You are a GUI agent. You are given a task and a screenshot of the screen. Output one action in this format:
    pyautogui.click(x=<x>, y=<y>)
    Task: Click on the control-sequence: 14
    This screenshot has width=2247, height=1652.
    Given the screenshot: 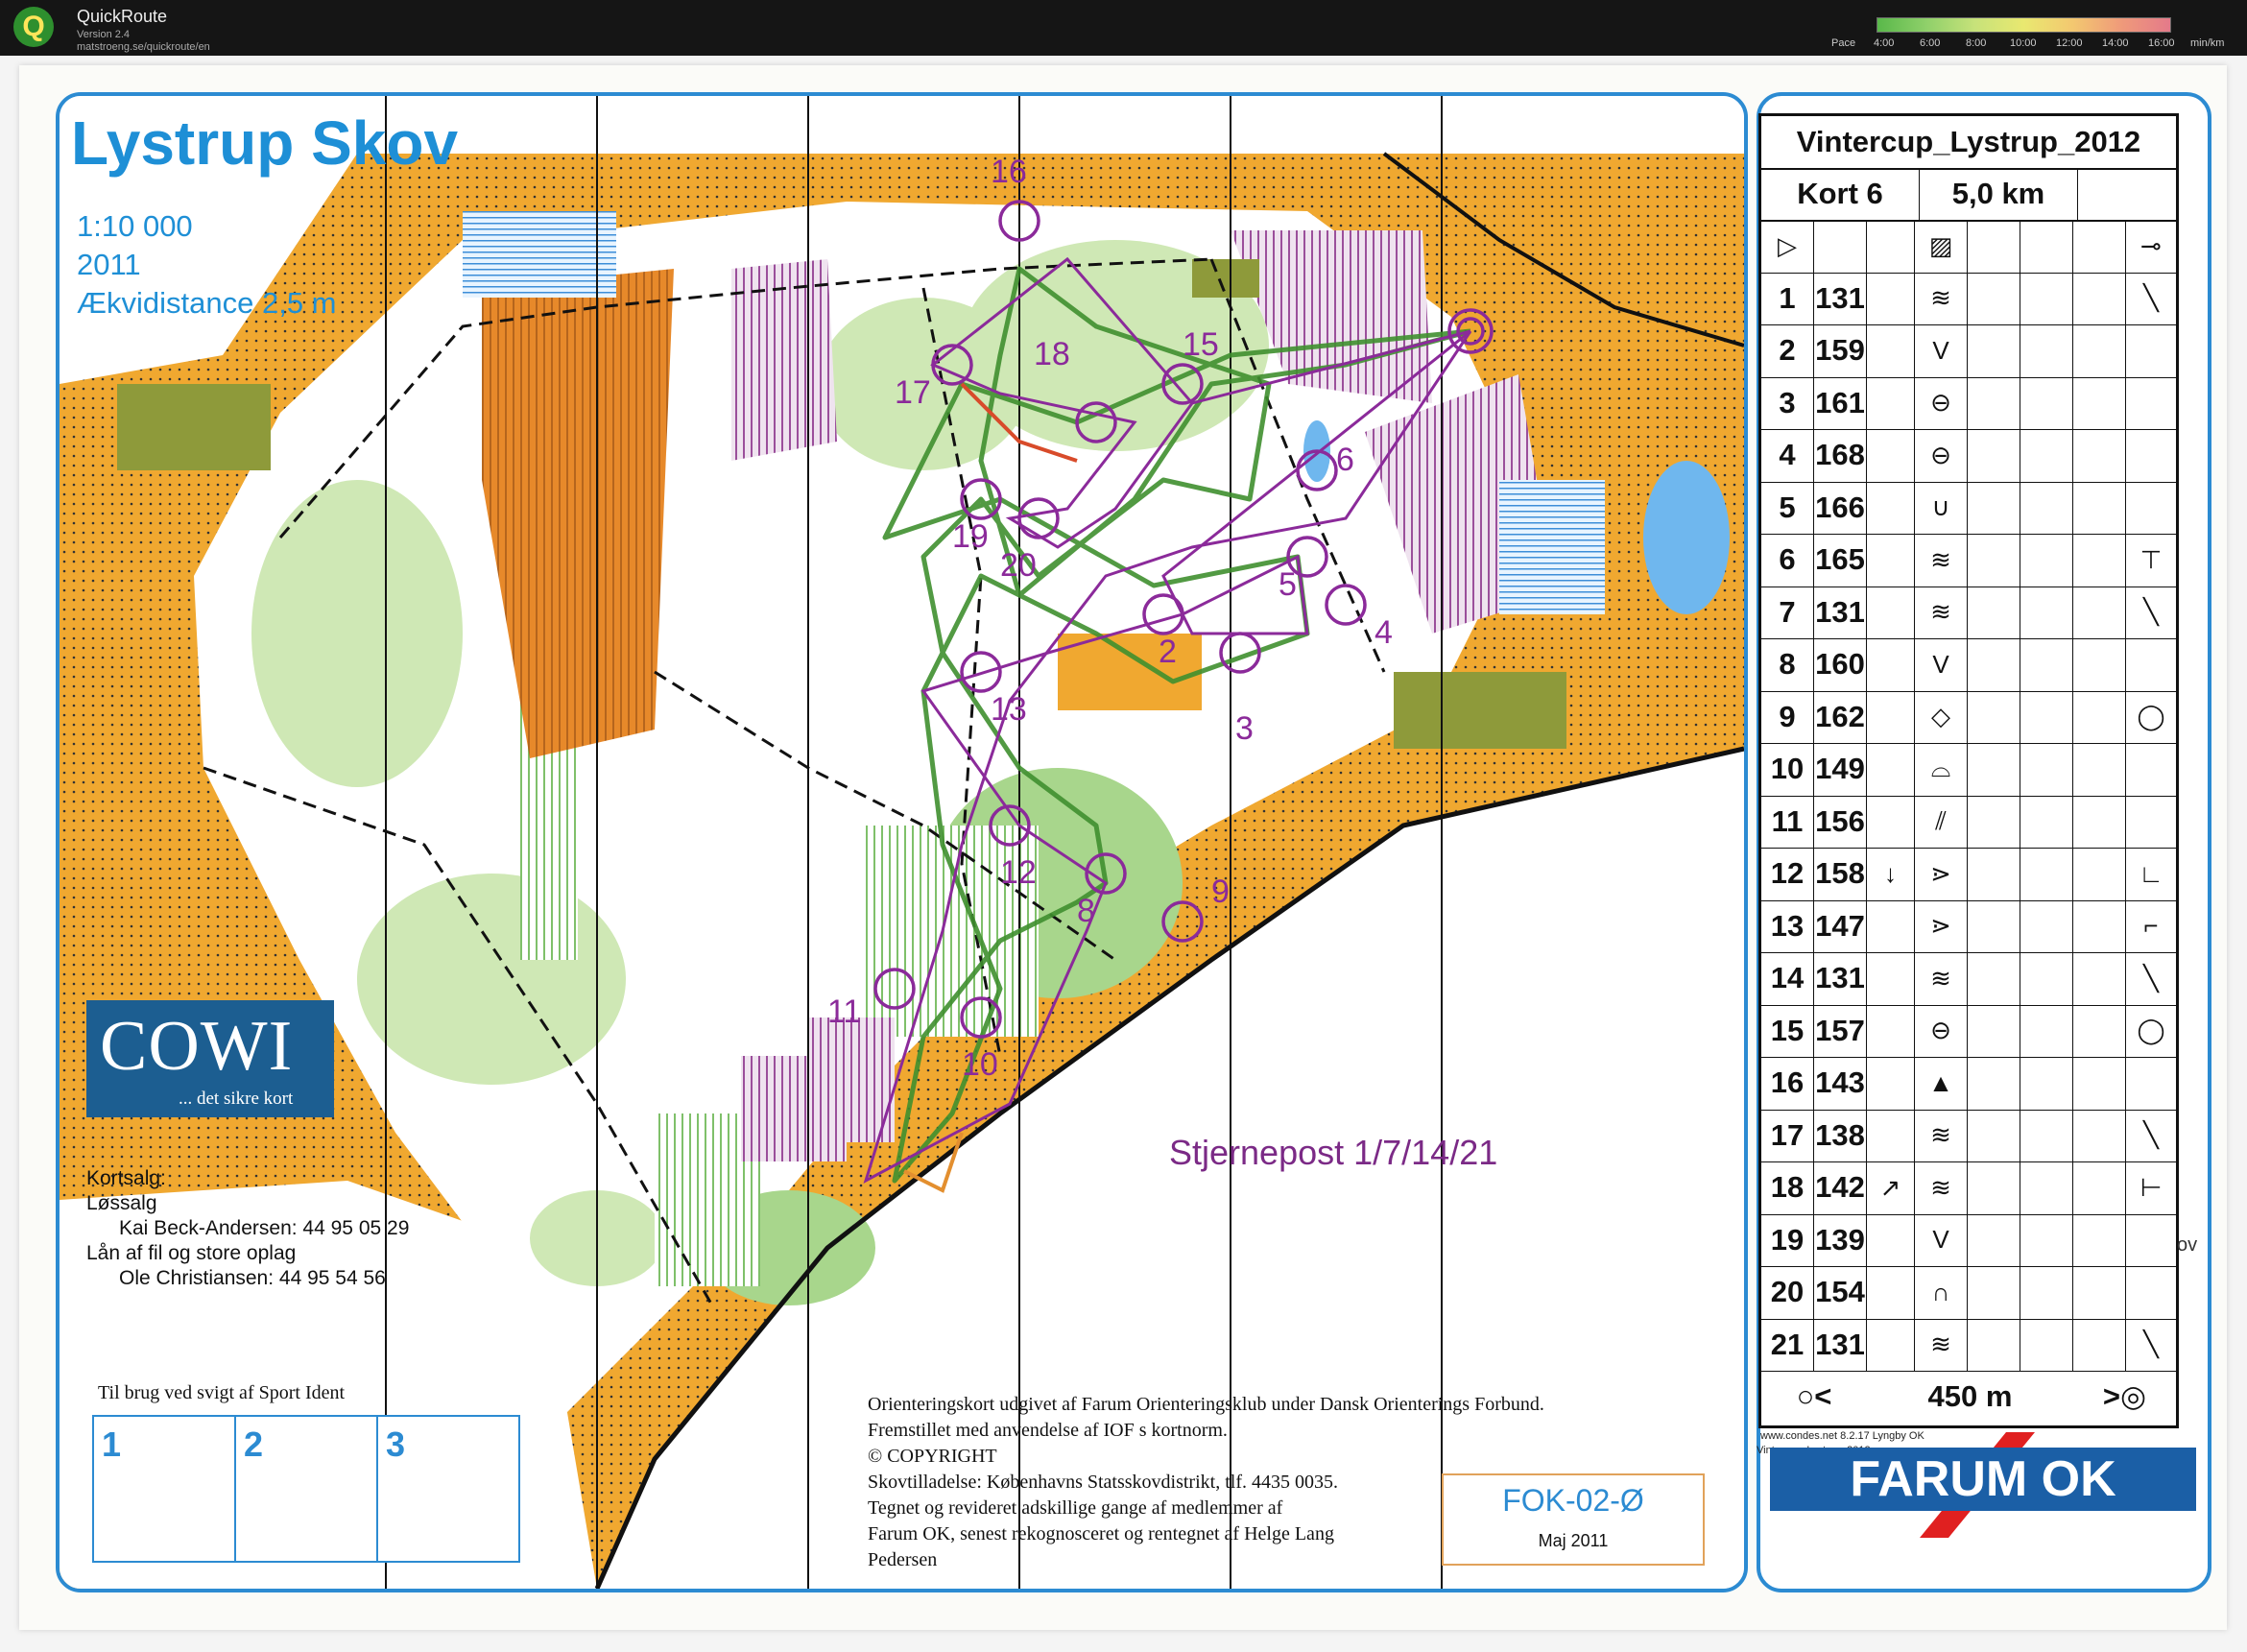 What is the action you would take?
    pyautogui.click(x=1787, y=979)
    